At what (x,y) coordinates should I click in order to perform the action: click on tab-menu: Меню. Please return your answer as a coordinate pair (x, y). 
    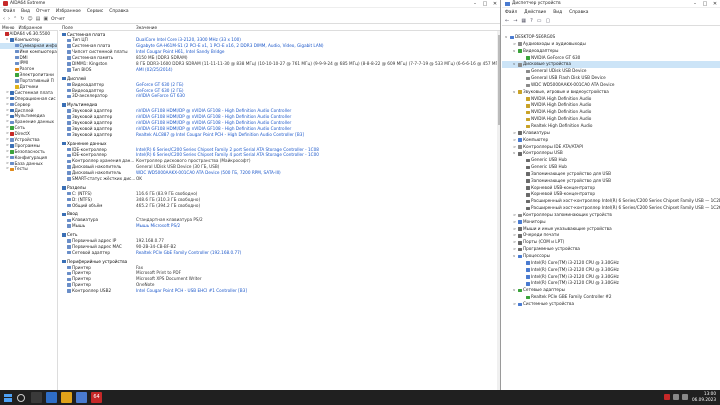
    Looking at the image, I should click on (8, 27).